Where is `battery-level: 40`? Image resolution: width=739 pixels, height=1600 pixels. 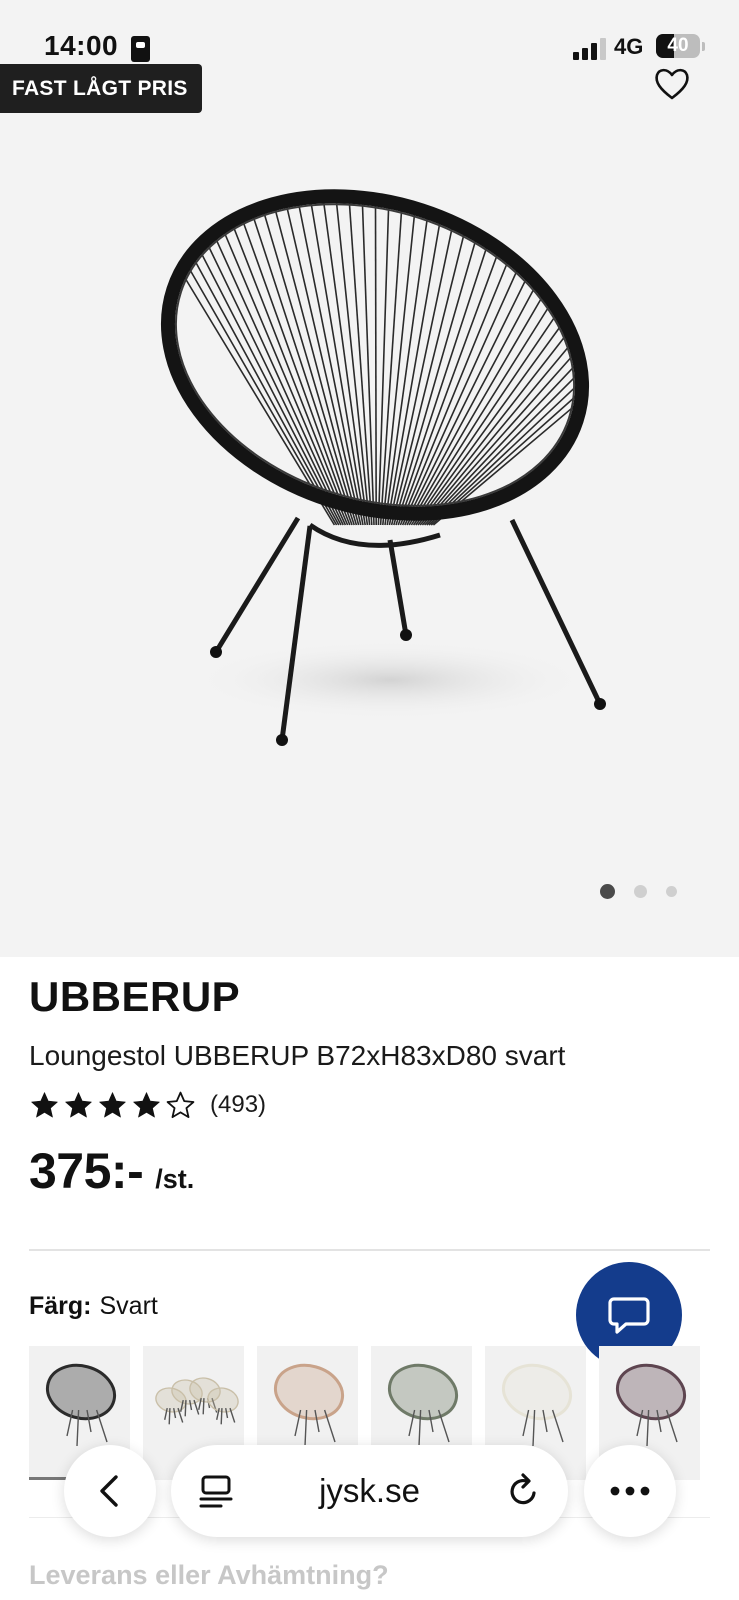
battery-level: 40 is located at coordinates (678, 45).